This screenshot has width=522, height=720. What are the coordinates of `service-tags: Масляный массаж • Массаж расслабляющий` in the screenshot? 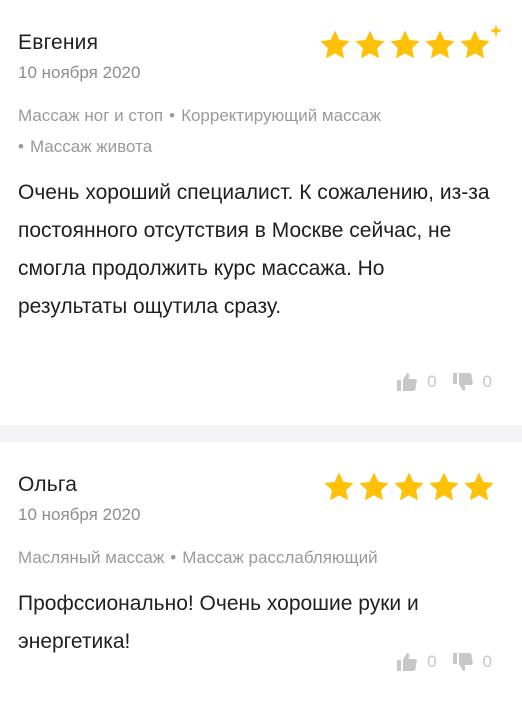 It's located at (255, 557).